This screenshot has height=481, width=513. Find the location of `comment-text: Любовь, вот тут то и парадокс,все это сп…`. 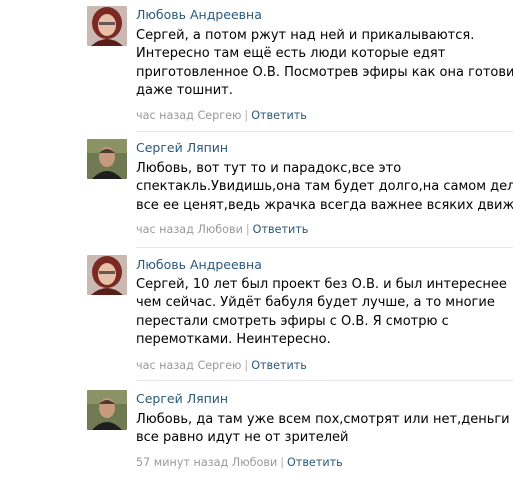

comment-text: Любовь, вот тут то и парадокс,все это сп… is located at coordinates (324, 187).